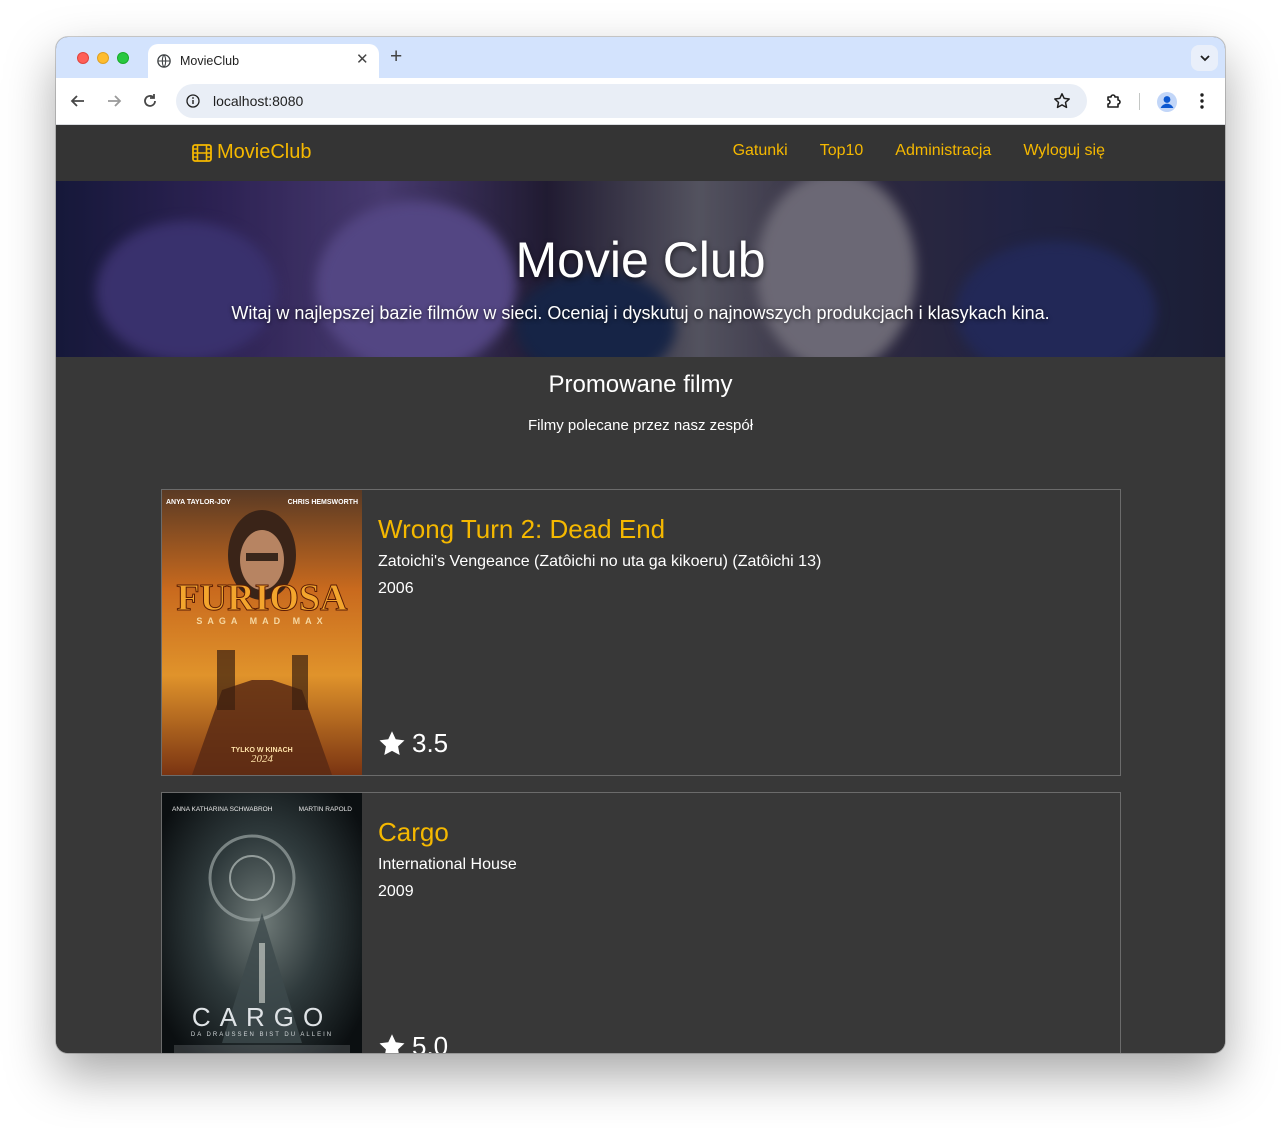 This screenshot has width=1281, height=1128. I want to click on tab-bar: MovieClub ✕ +, so click(640, 57).